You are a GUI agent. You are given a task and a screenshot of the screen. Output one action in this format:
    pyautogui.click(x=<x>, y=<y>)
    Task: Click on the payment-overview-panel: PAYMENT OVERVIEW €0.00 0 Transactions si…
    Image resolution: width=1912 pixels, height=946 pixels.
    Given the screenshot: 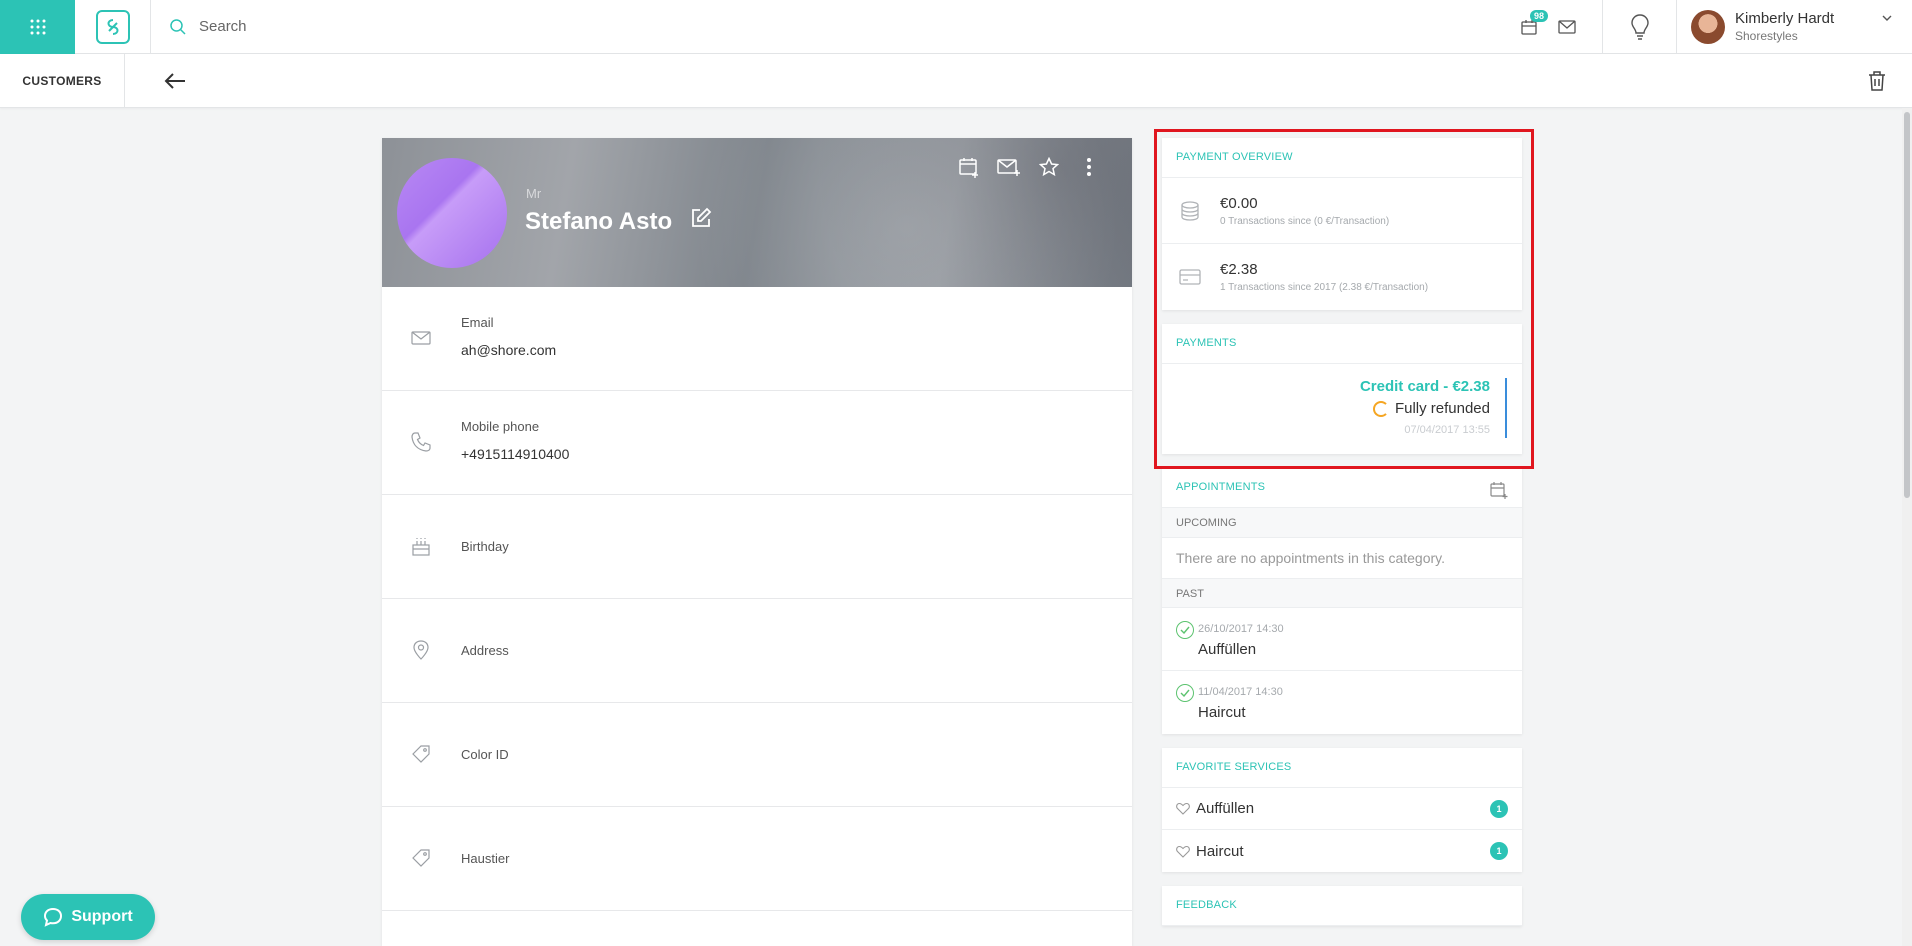 What is the action you would take?
    pyautogui.click(x=1342, y=224)
    